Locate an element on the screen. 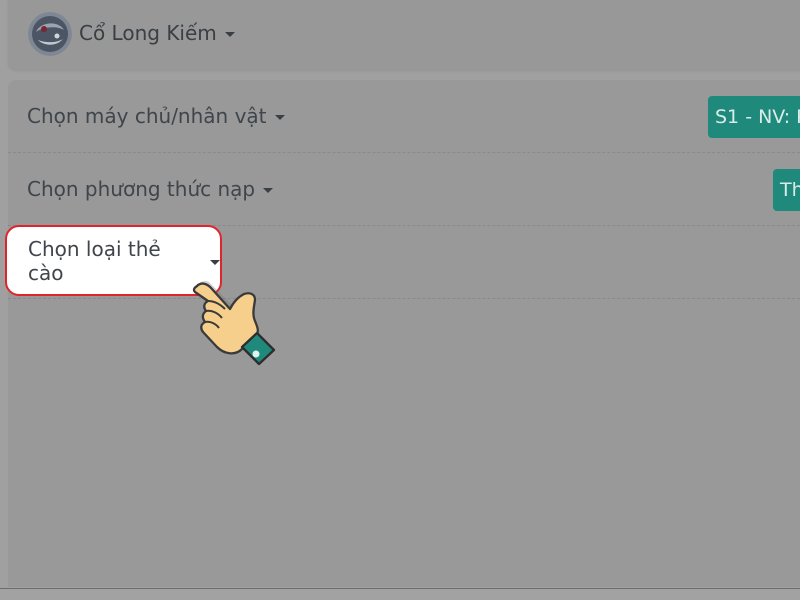 The image size is (800, 600). game-title-text: Cổ Long Kiếm is located at coordinates (148, 33).